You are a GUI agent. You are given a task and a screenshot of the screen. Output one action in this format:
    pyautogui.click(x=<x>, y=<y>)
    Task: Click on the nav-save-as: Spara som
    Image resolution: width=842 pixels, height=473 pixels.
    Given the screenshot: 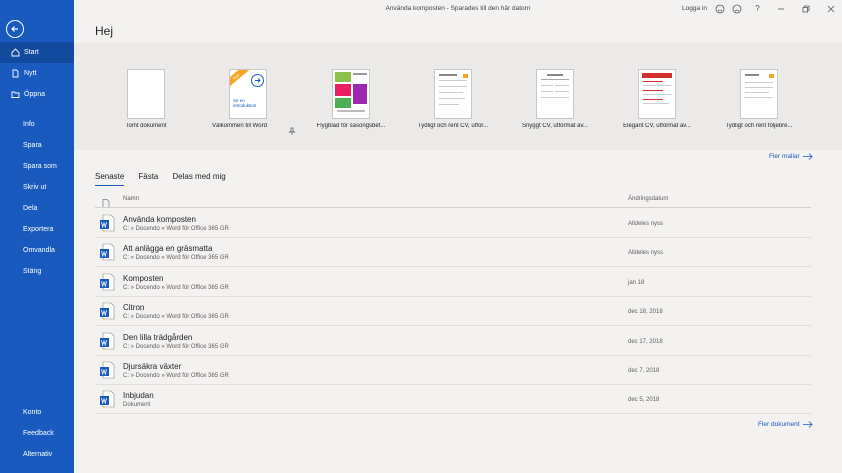 What is the action you would take?
    pyautogui.click(x=37, y=166)
    